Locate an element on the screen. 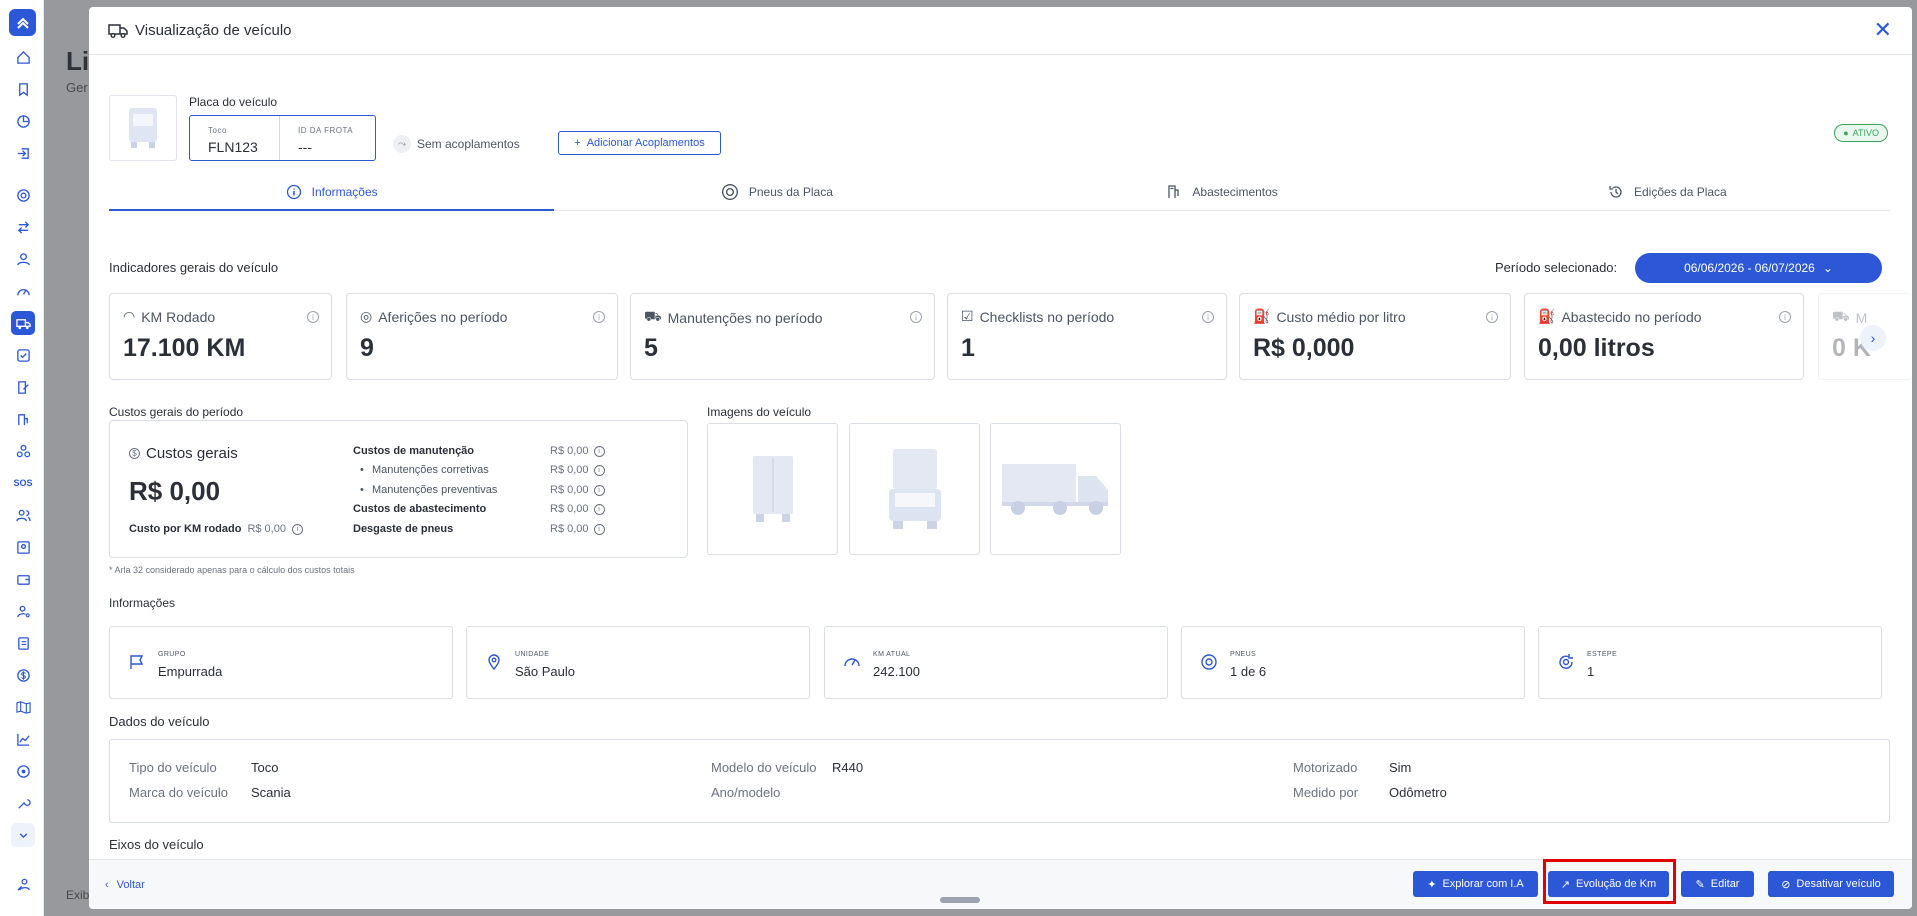  info-title: Informações is located at coordinates (142, 603).